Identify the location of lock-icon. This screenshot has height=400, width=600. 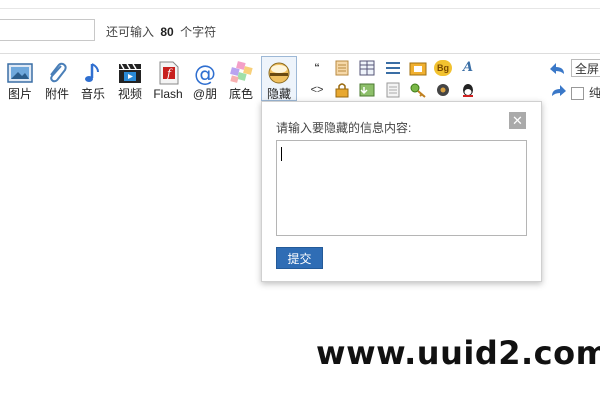
(342, 90).